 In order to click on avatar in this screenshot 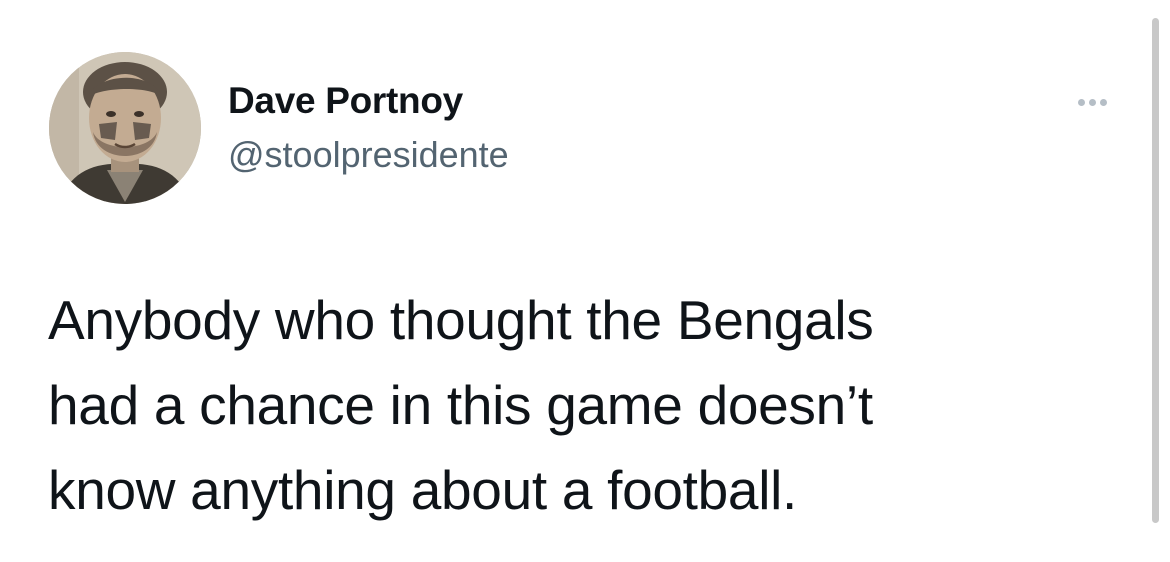, I will do `click(125, 128)`.